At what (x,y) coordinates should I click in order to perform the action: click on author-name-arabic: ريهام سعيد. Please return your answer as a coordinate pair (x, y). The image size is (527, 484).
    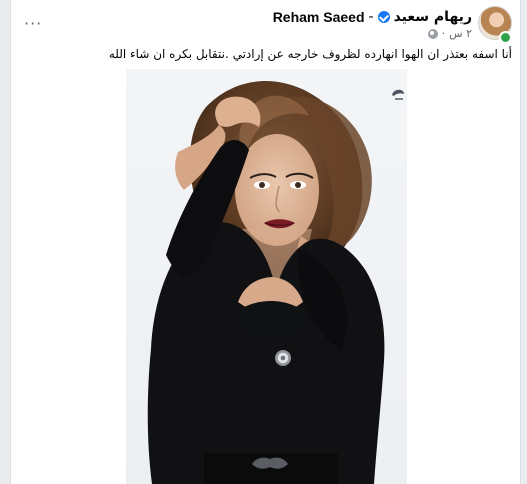
    Looking at the image, I should click on (433, 17).